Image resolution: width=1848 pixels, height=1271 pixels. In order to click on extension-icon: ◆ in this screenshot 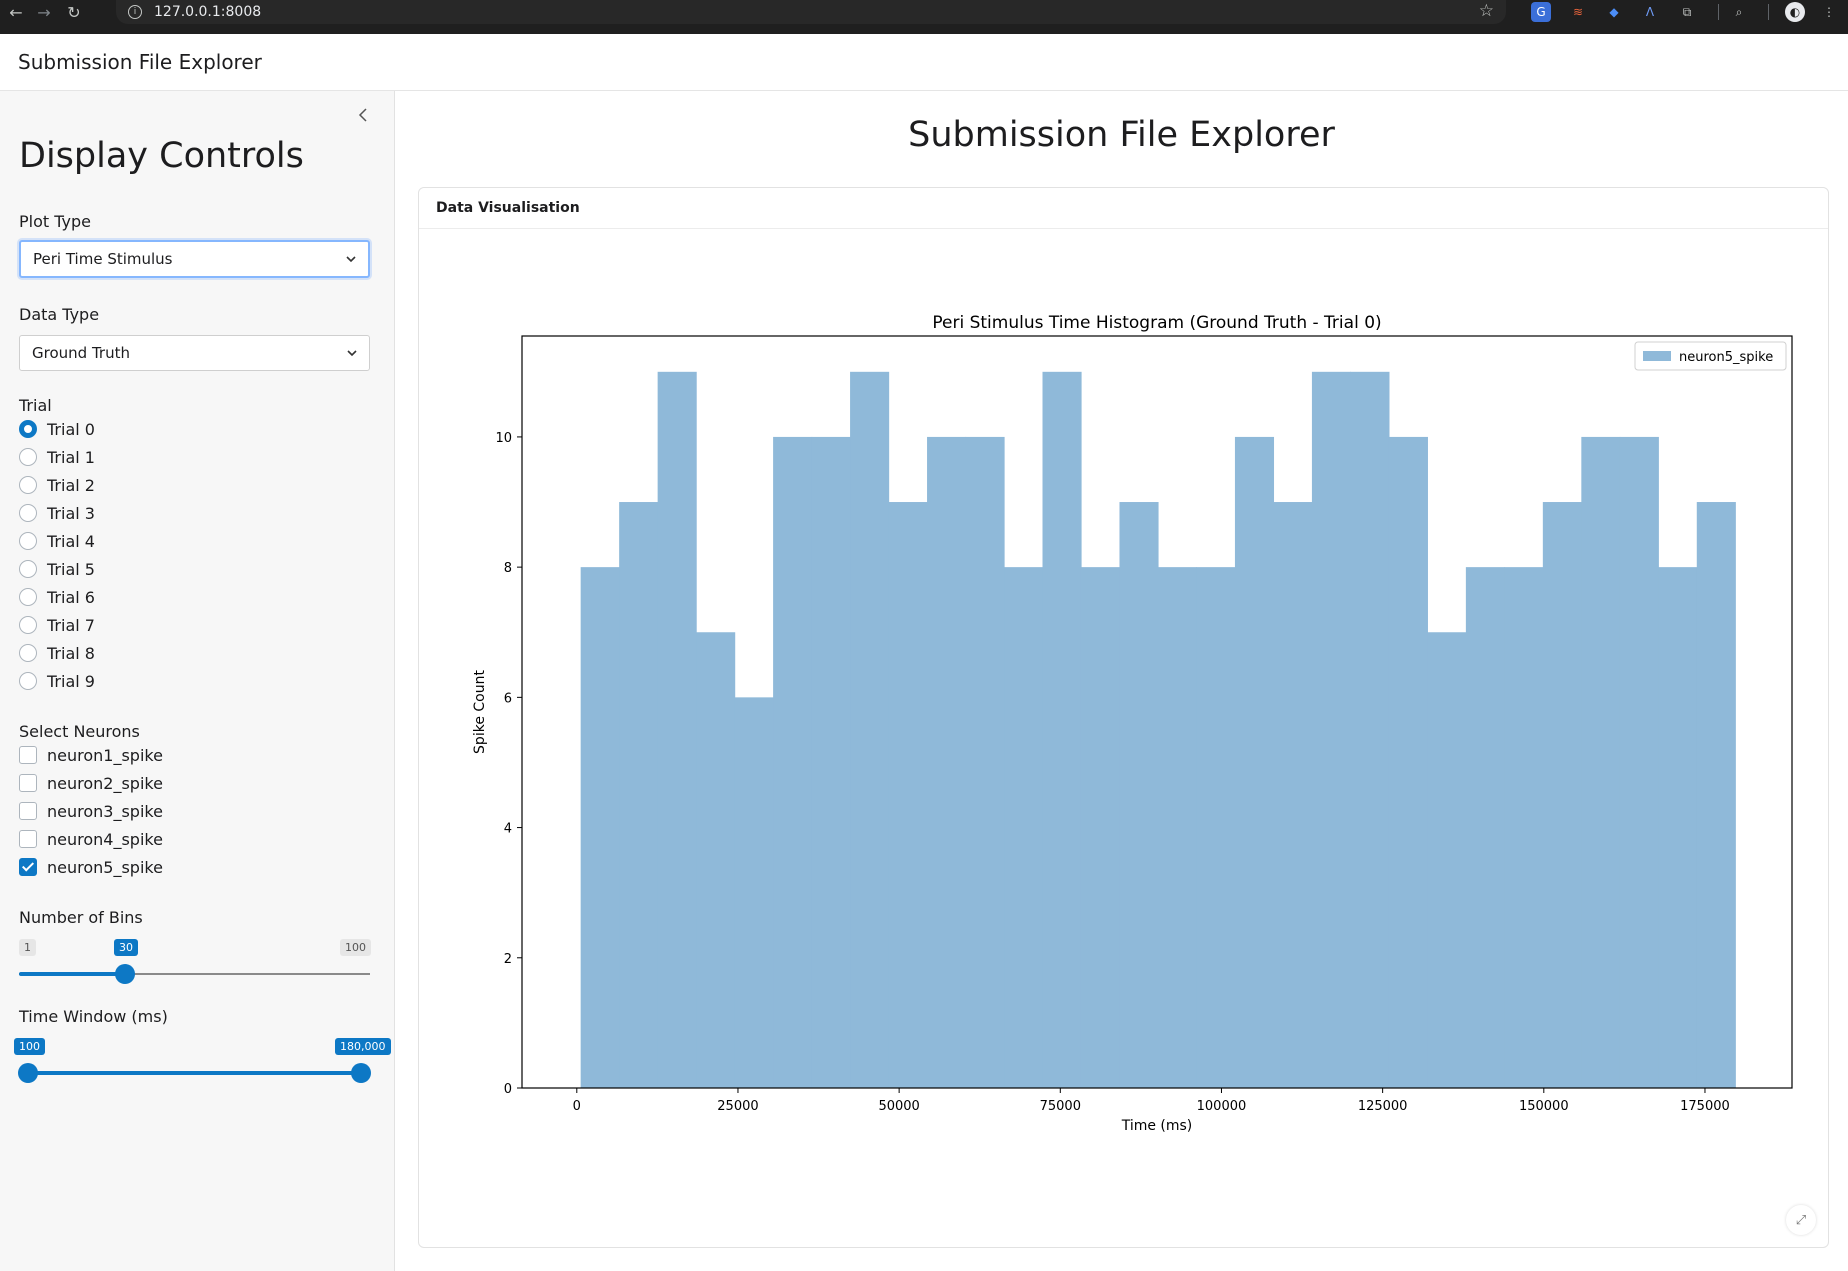, I will do `click(1614, 12)`.